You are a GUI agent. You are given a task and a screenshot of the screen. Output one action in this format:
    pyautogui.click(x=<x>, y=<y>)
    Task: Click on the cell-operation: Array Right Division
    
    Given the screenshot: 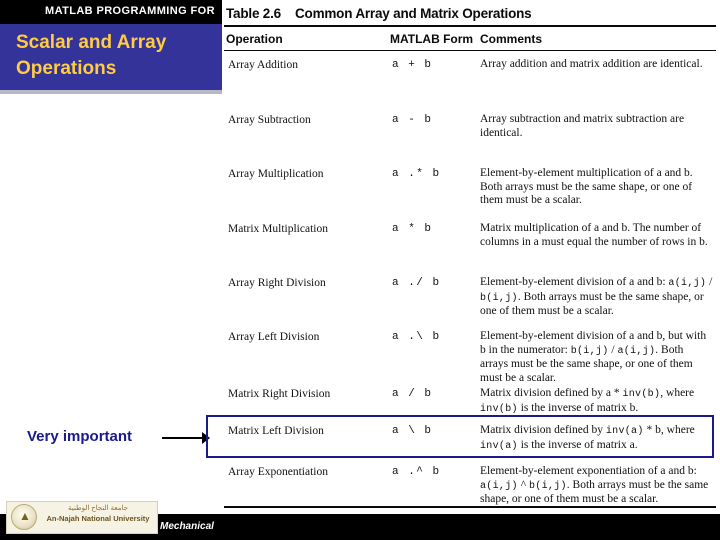 What is the action you would take?
    pyautogui.click(x=277, y=283)
    